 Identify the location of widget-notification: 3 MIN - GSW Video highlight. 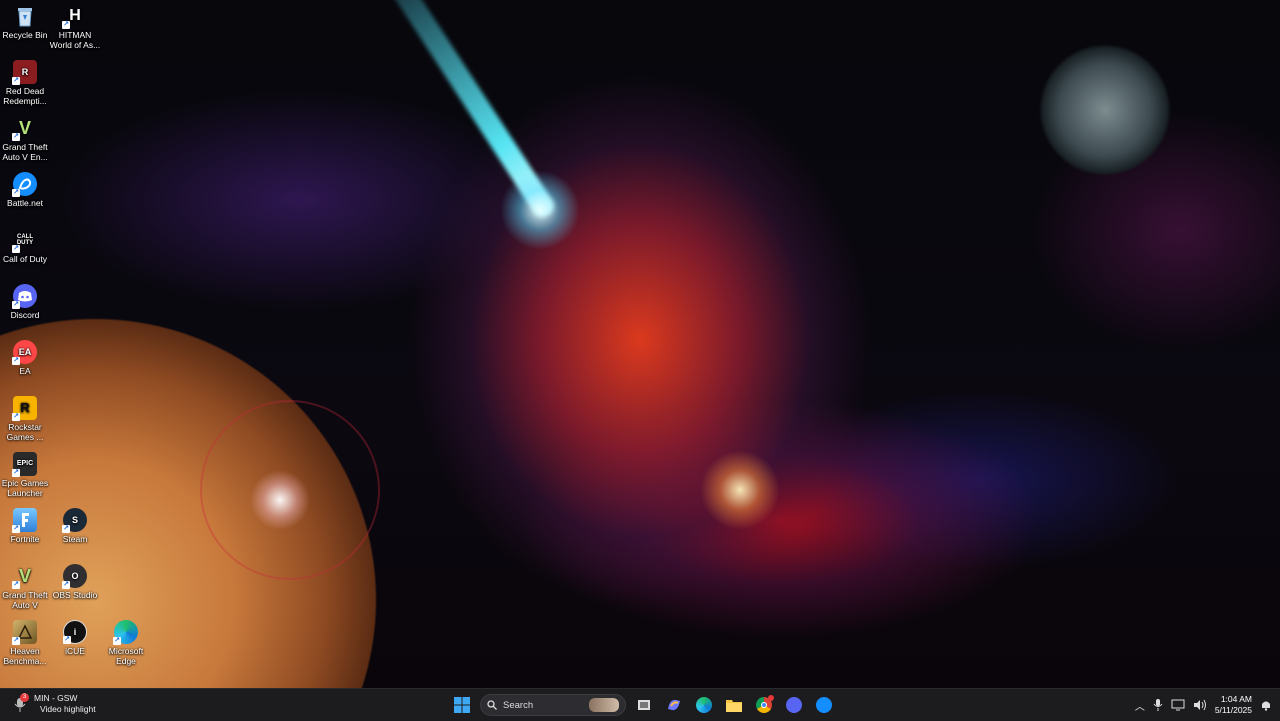
(55, 704).